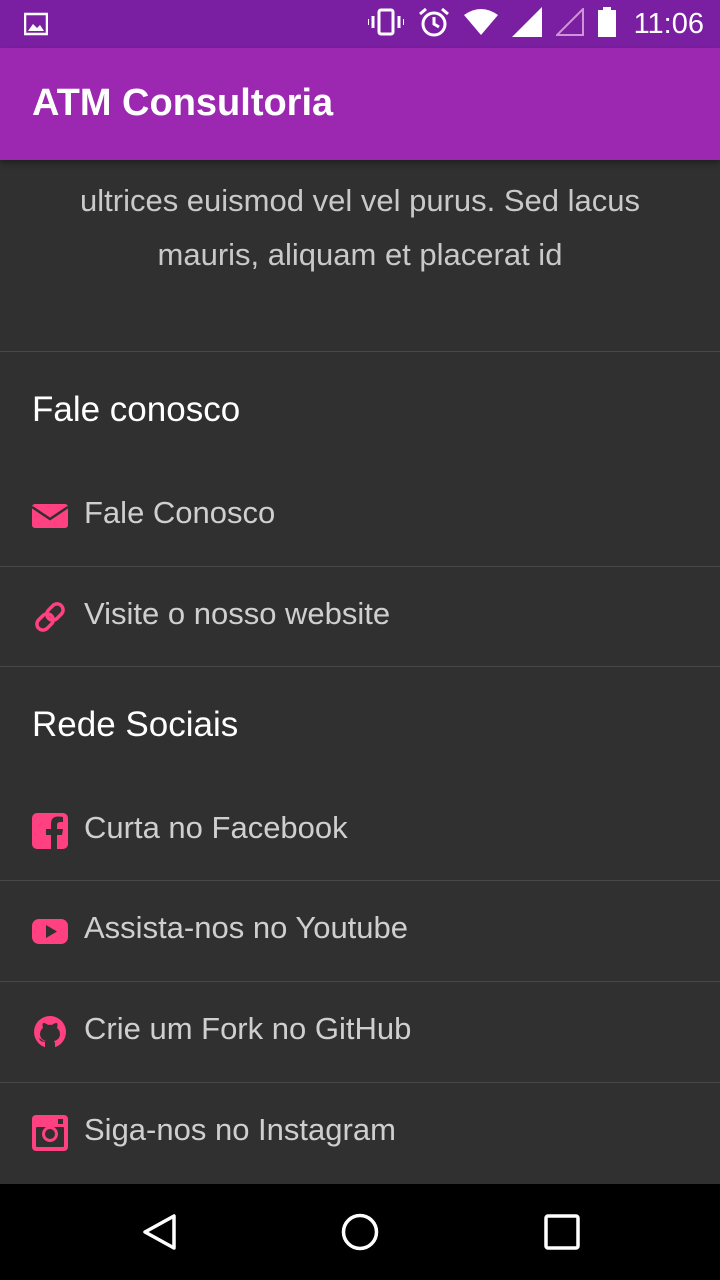  I want to click on youtube-label: Assista-nos no Youtube, so click(246, 927).